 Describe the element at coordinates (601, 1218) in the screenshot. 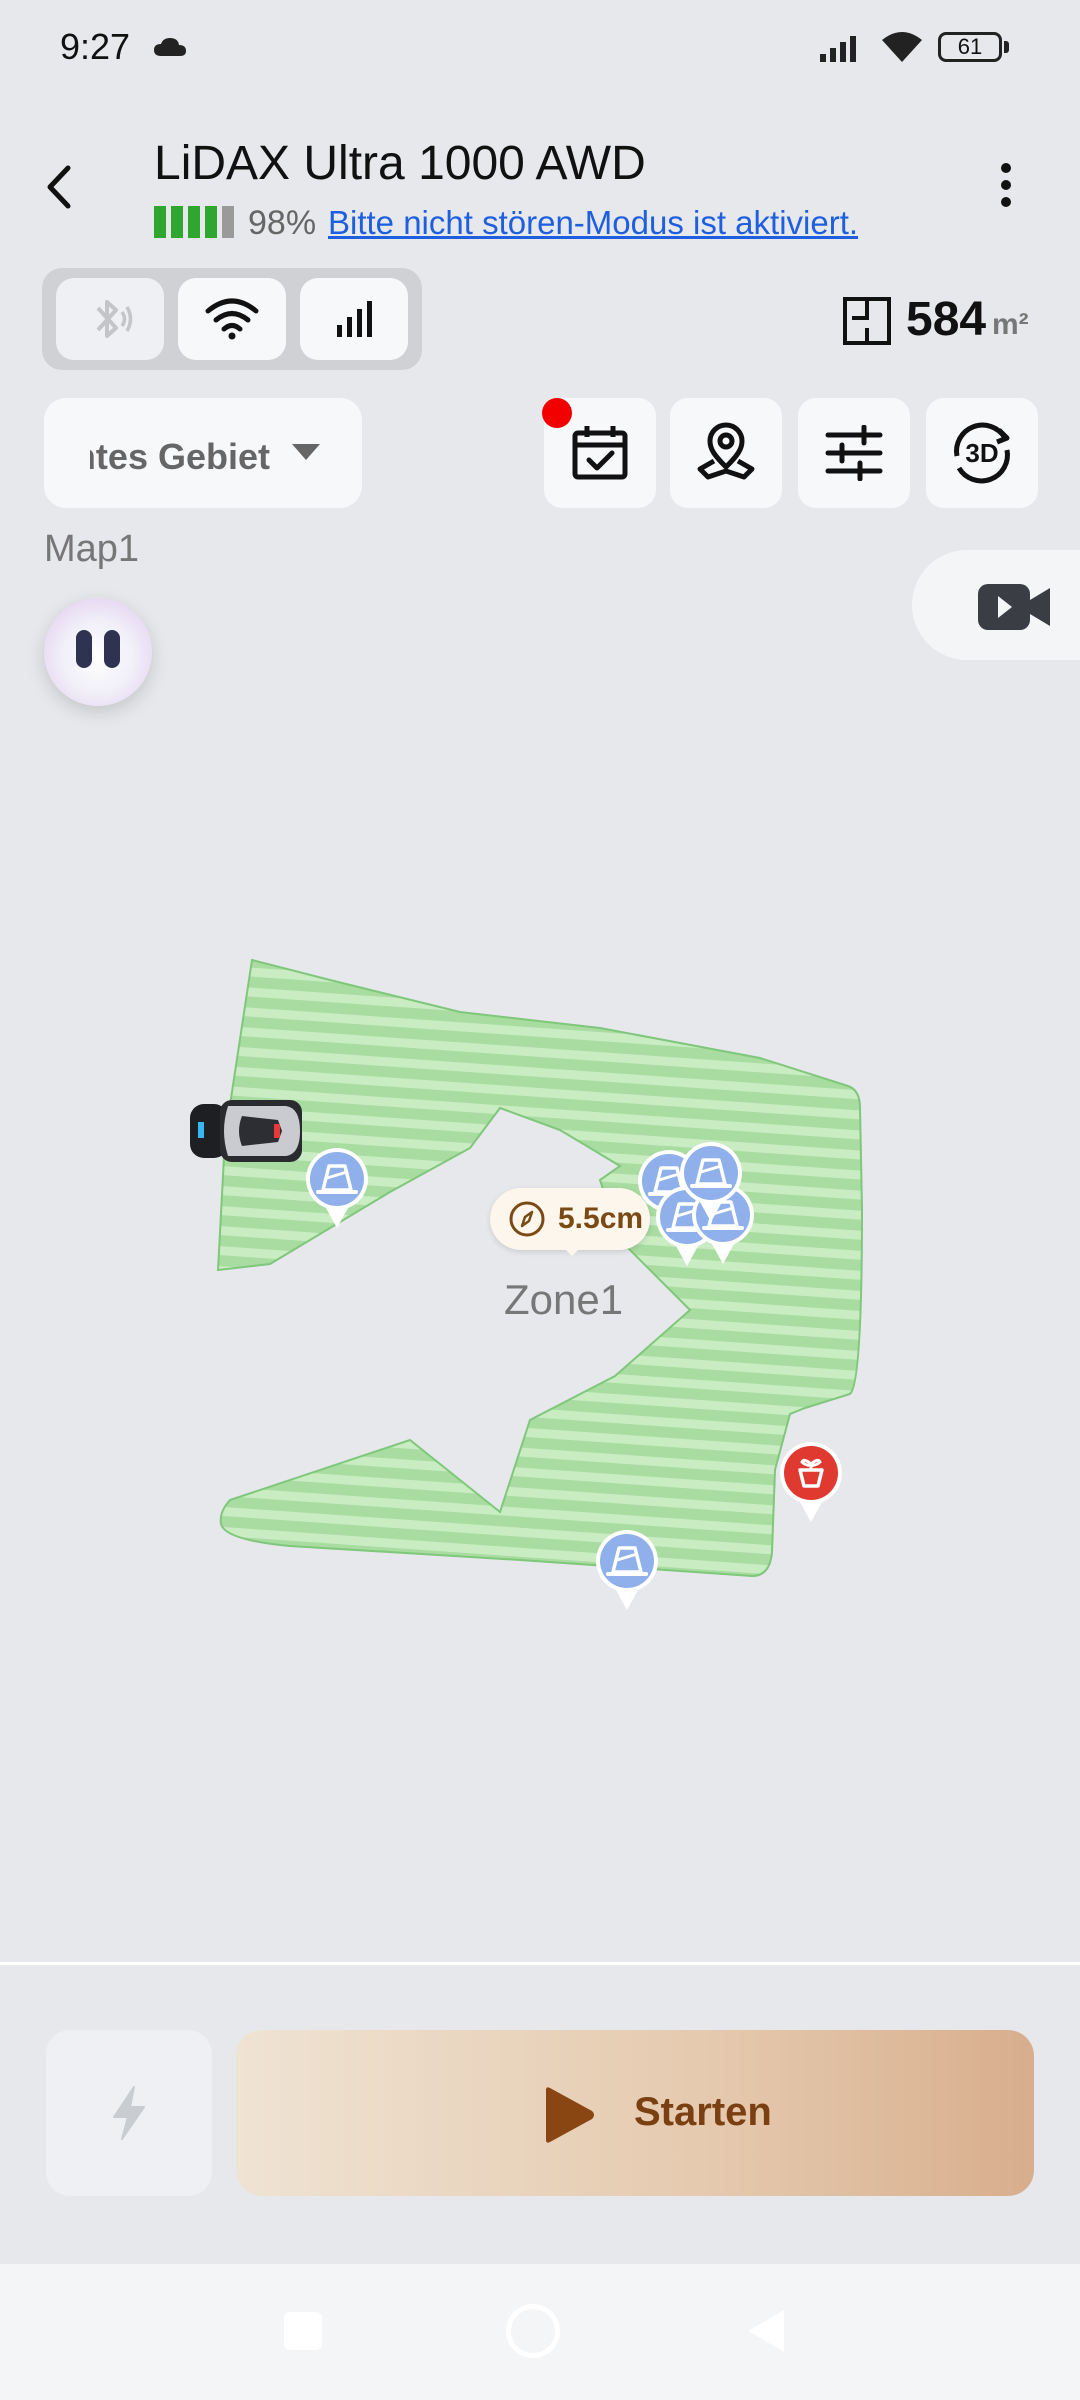

I see `cutting-height-value: 5.5cm` at that location.